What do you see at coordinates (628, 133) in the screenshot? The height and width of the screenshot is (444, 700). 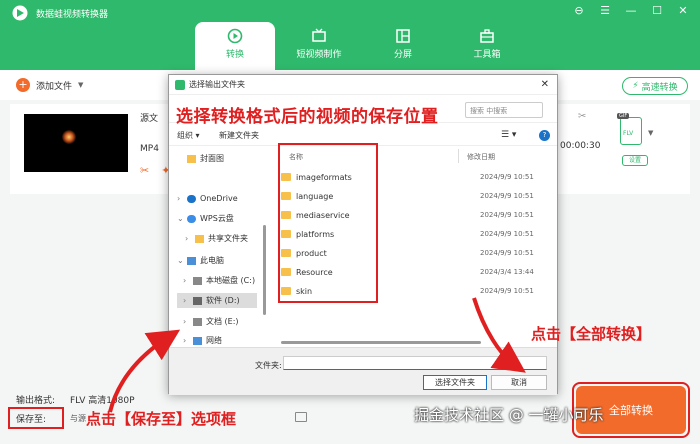 I see `output-format-label: FLV` at bounding box center [628, 133].